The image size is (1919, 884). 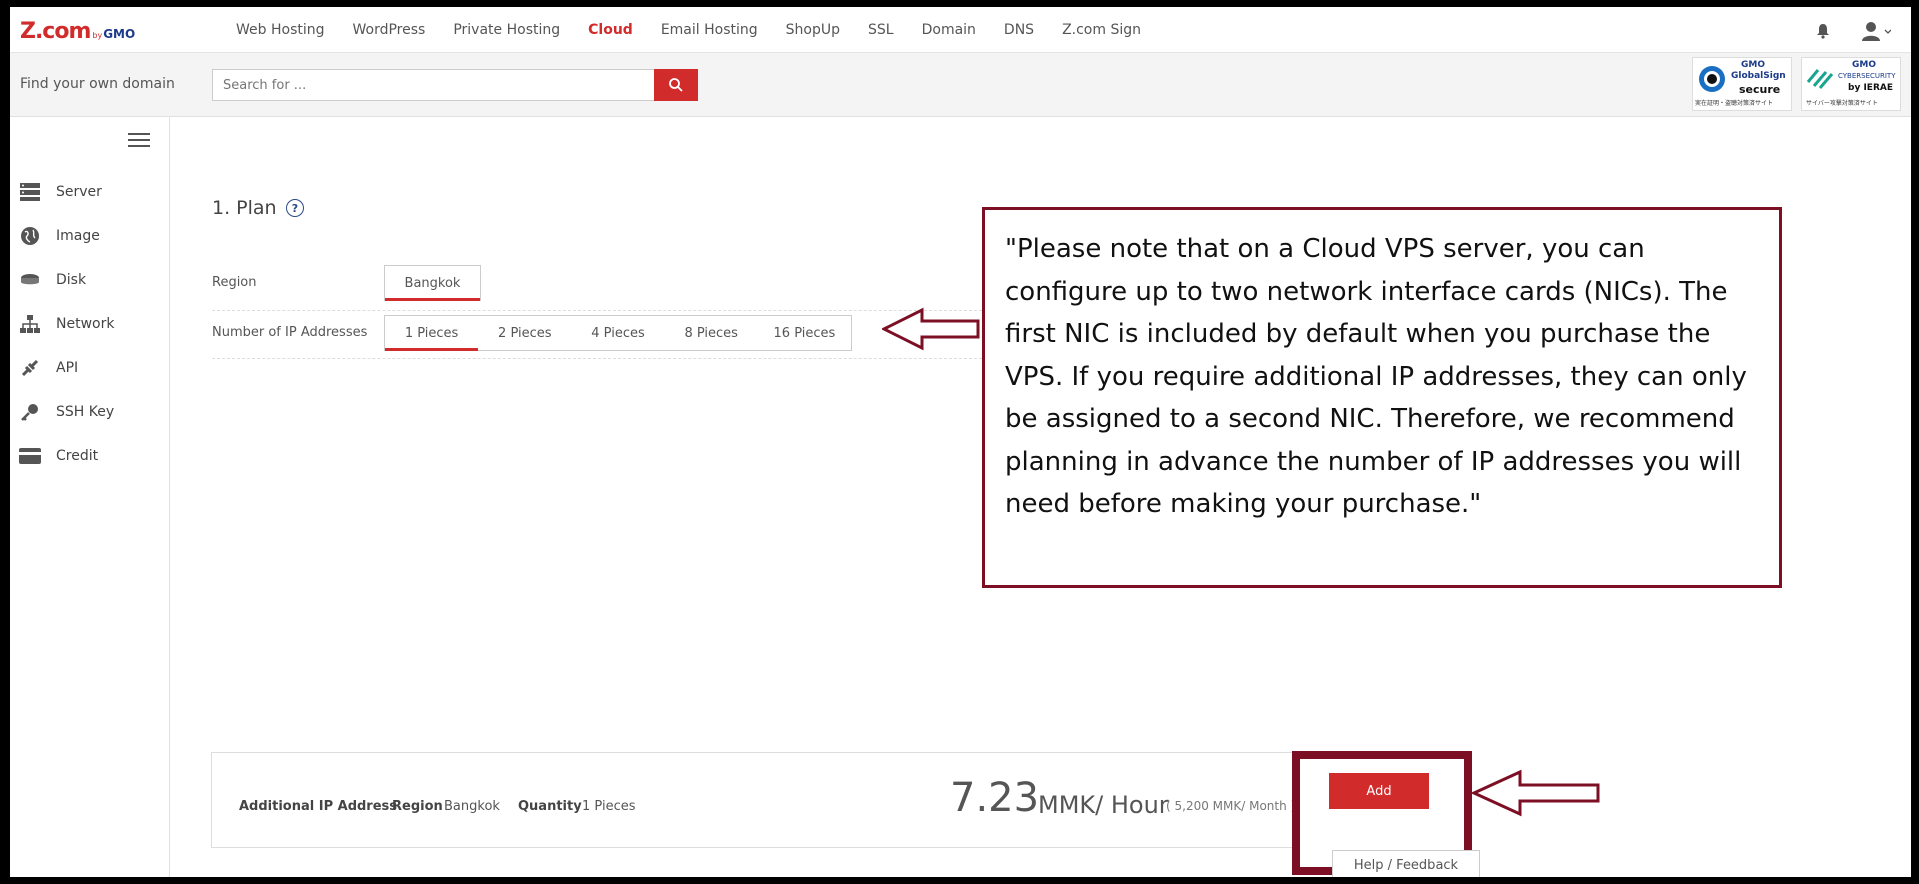 I want to click on price-value: 7.23, so click(x=995, y=798).